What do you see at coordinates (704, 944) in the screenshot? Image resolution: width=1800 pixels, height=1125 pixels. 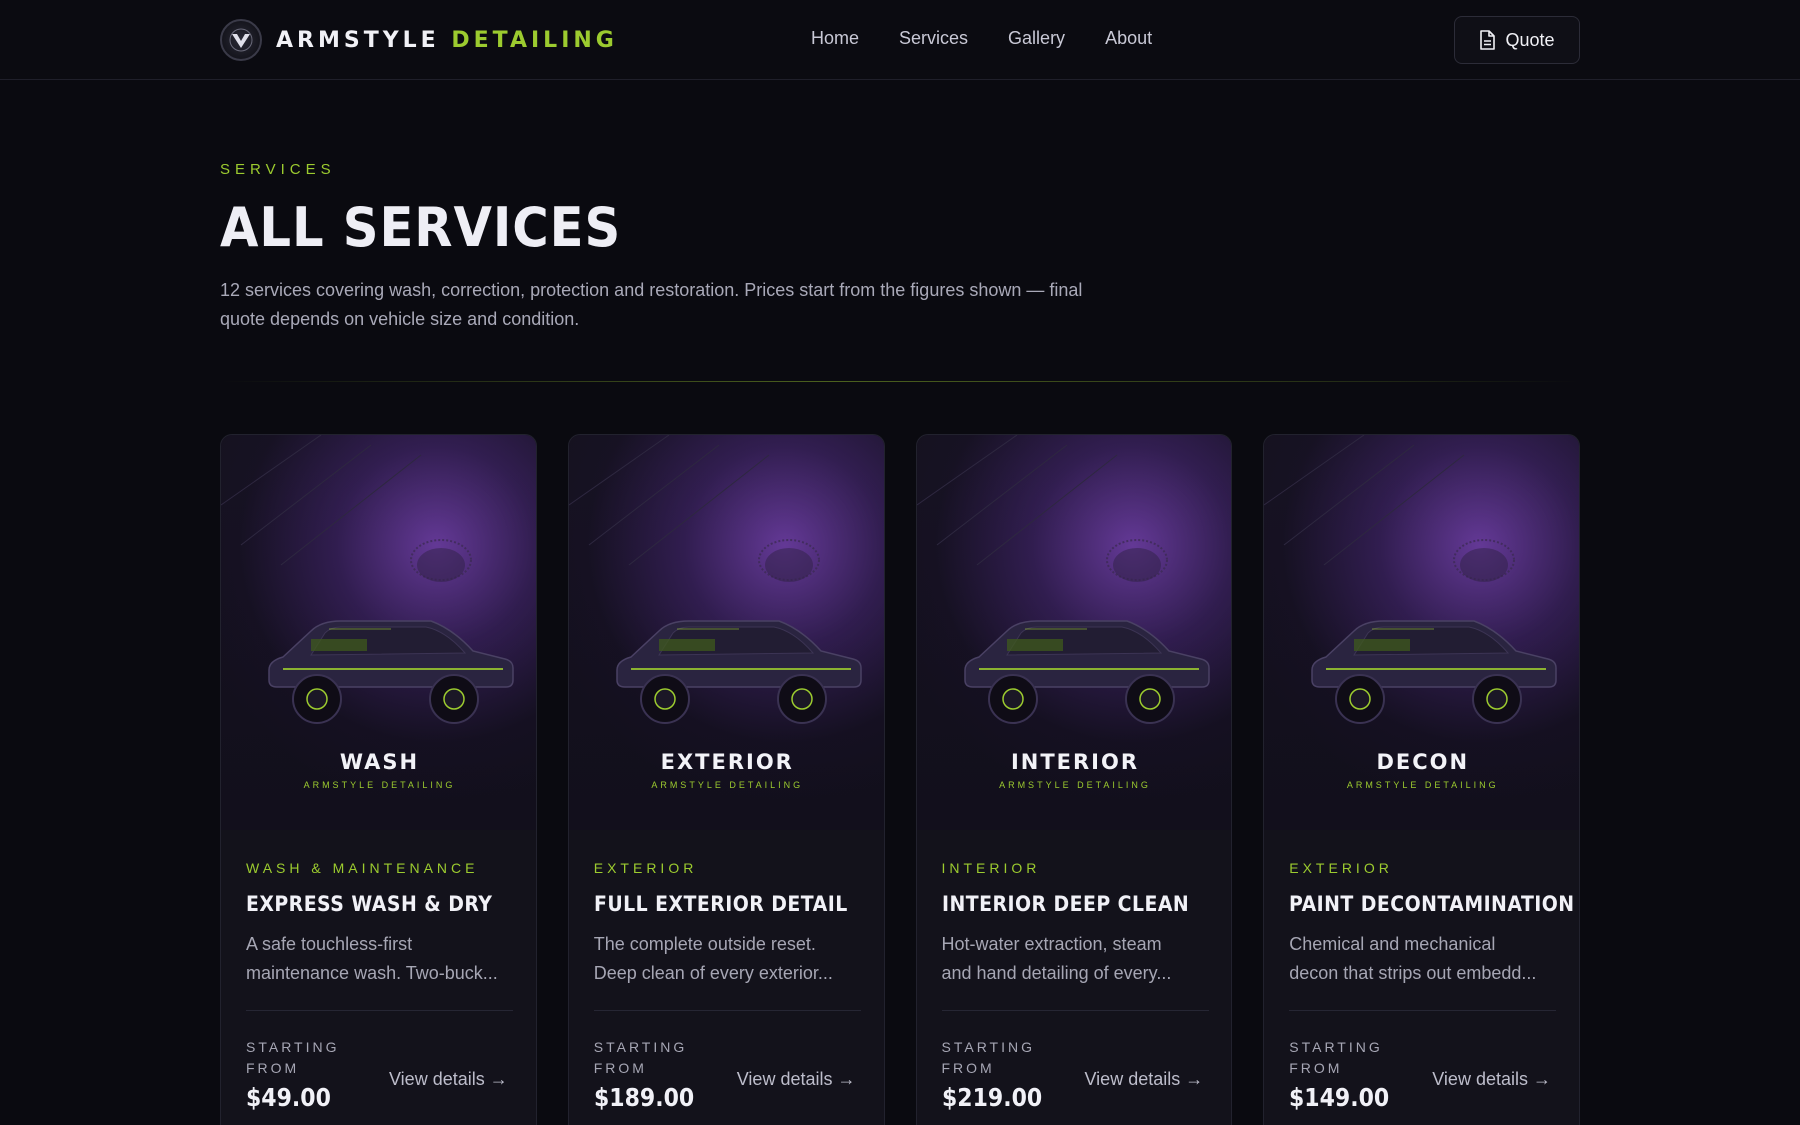 I see `service-description-line: The complete outside reset.` at bounding box center [704, 944].